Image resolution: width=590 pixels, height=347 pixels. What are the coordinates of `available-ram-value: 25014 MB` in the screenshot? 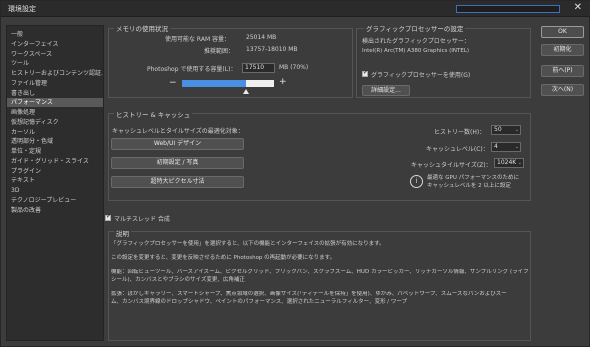 It's located at (261, 37).